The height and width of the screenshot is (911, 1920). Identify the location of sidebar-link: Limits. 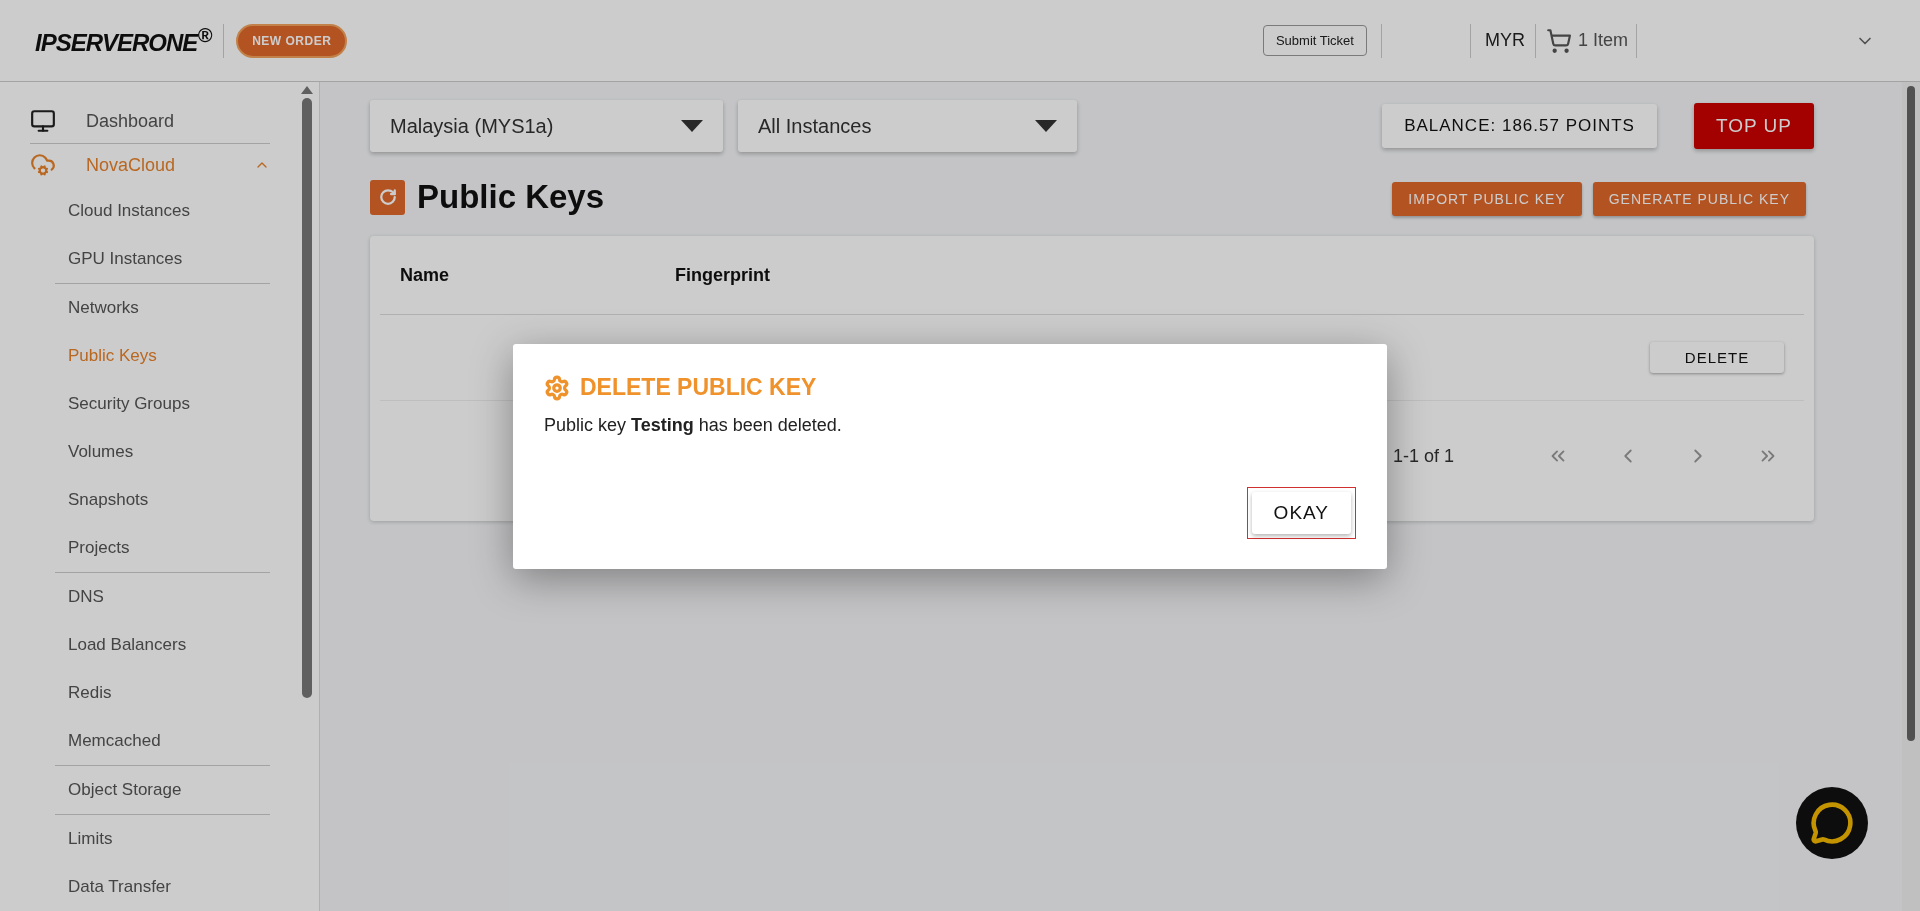
(162, 839).